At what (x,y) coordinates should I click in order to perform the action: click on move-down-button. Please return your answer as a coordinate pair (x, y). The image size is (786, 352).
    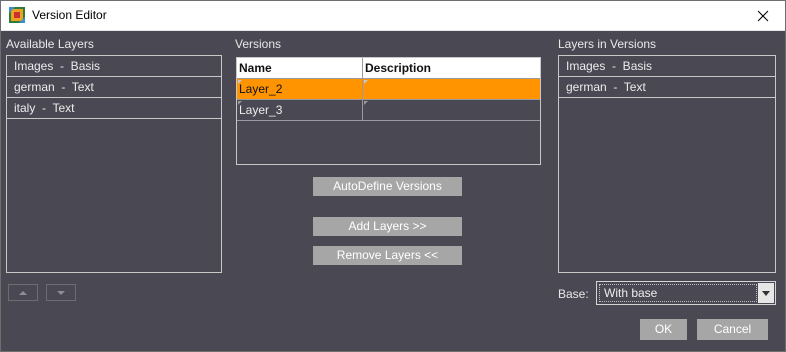
    Looking at the image, I should click on (61, 292).